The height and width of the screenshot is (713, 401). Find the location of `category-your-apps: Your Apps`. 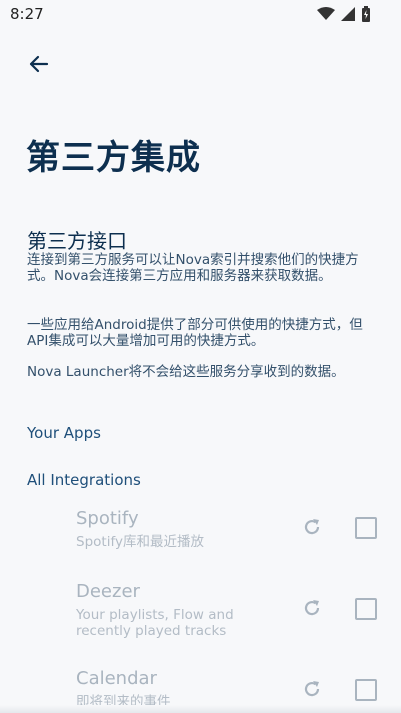

category-your-apps: Your Apps is located at coordinates (64, 433).